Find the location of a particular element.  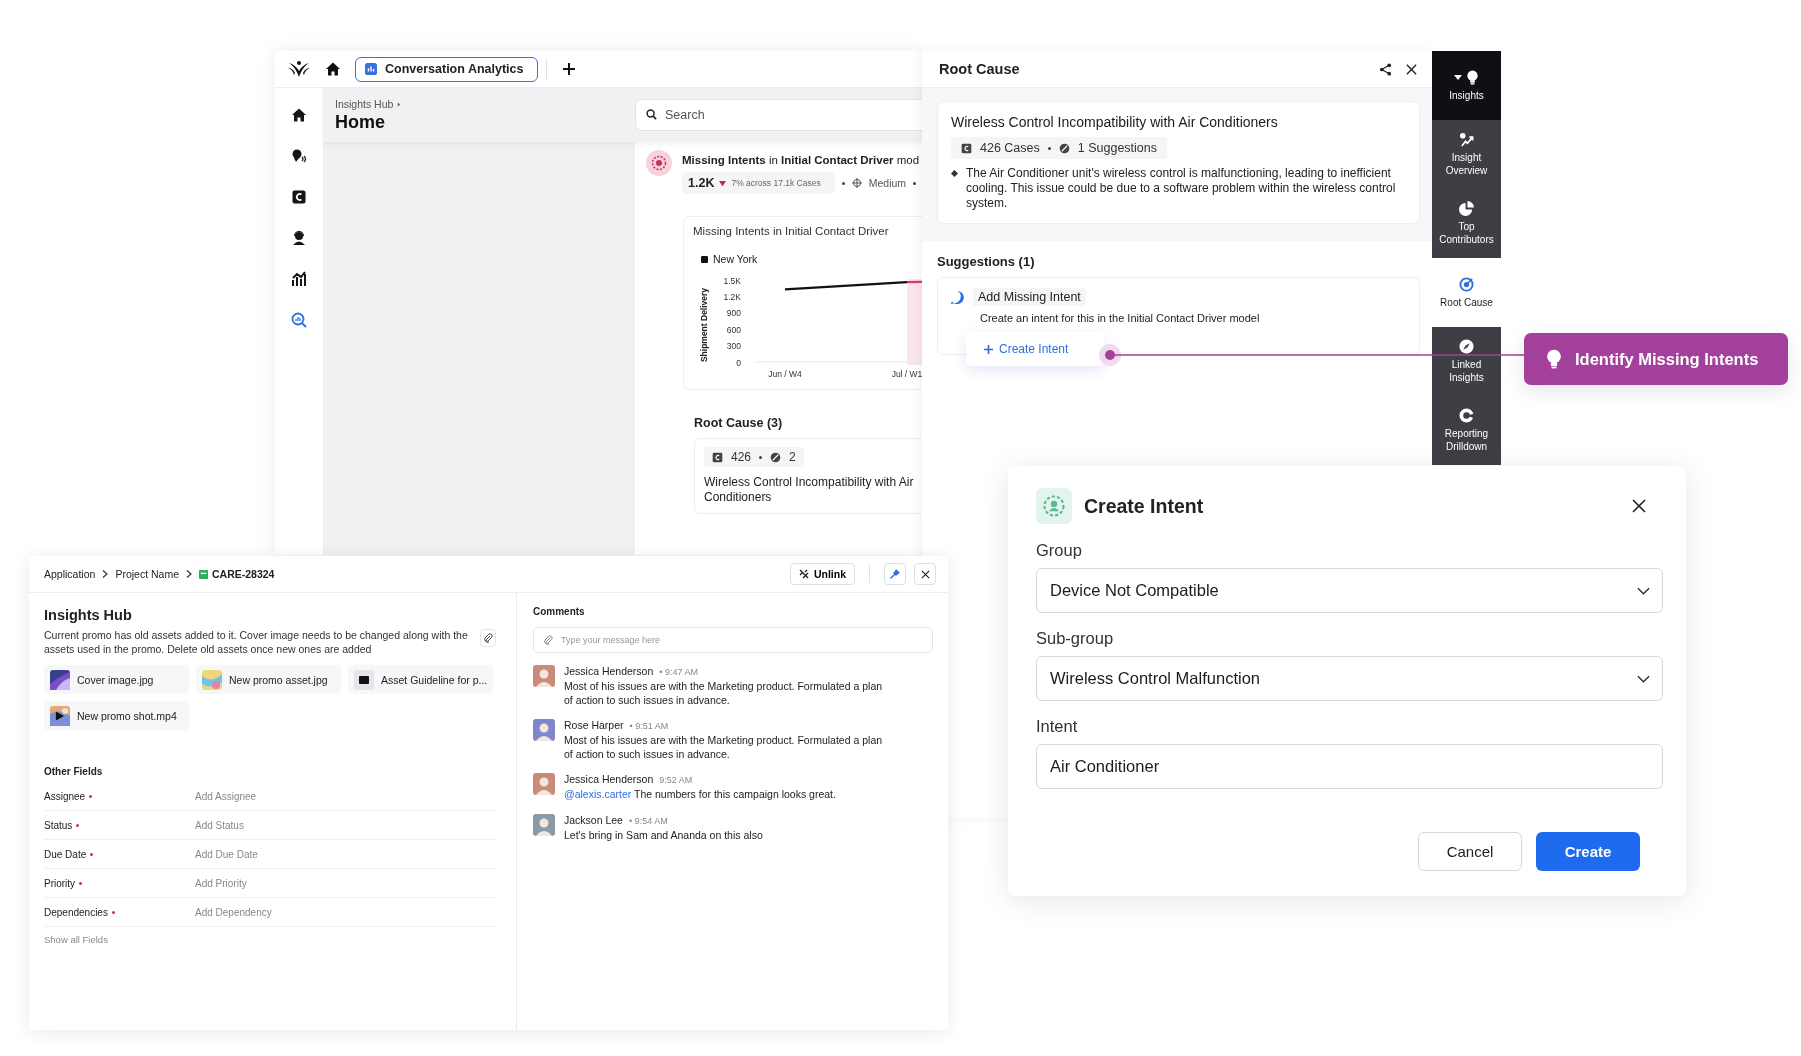

timestamp: 9:52 AM is located at coordinates (676, 780).